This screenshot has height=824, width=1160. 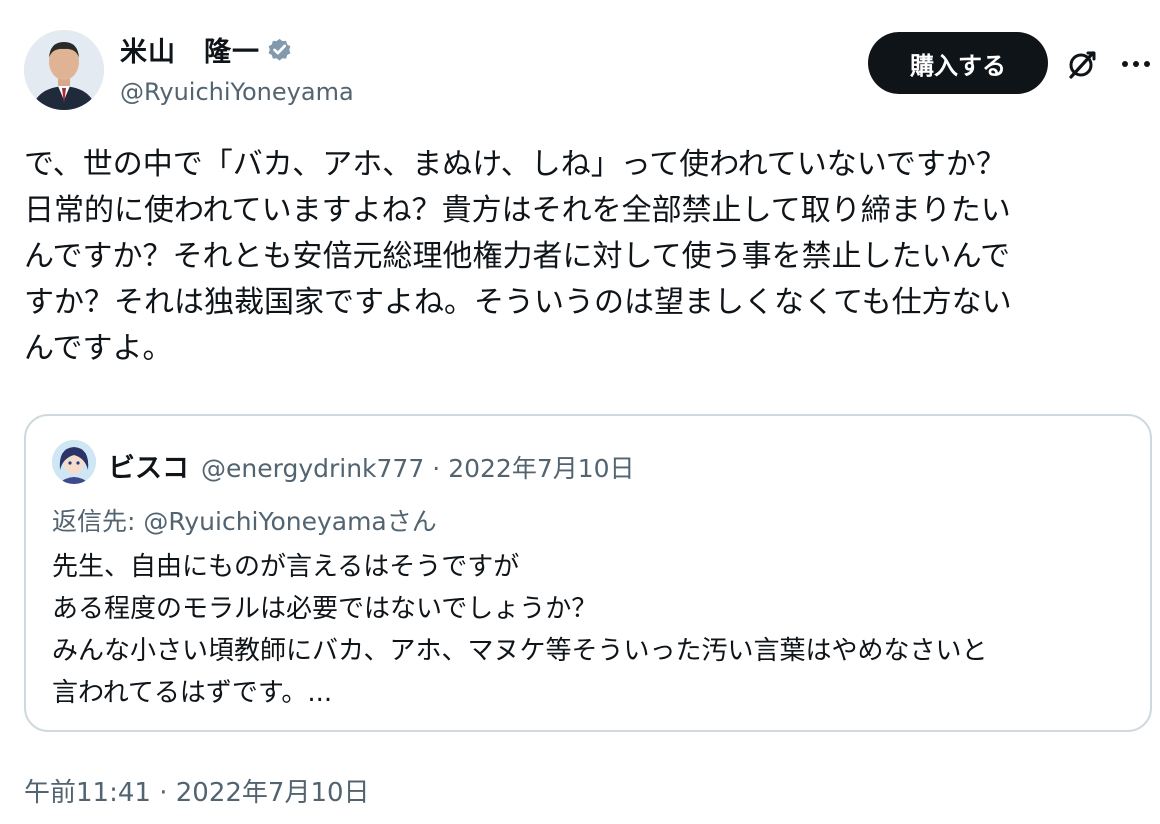 I want to click on author-display-name: 米山 隆一, so click(x=190, y=49).